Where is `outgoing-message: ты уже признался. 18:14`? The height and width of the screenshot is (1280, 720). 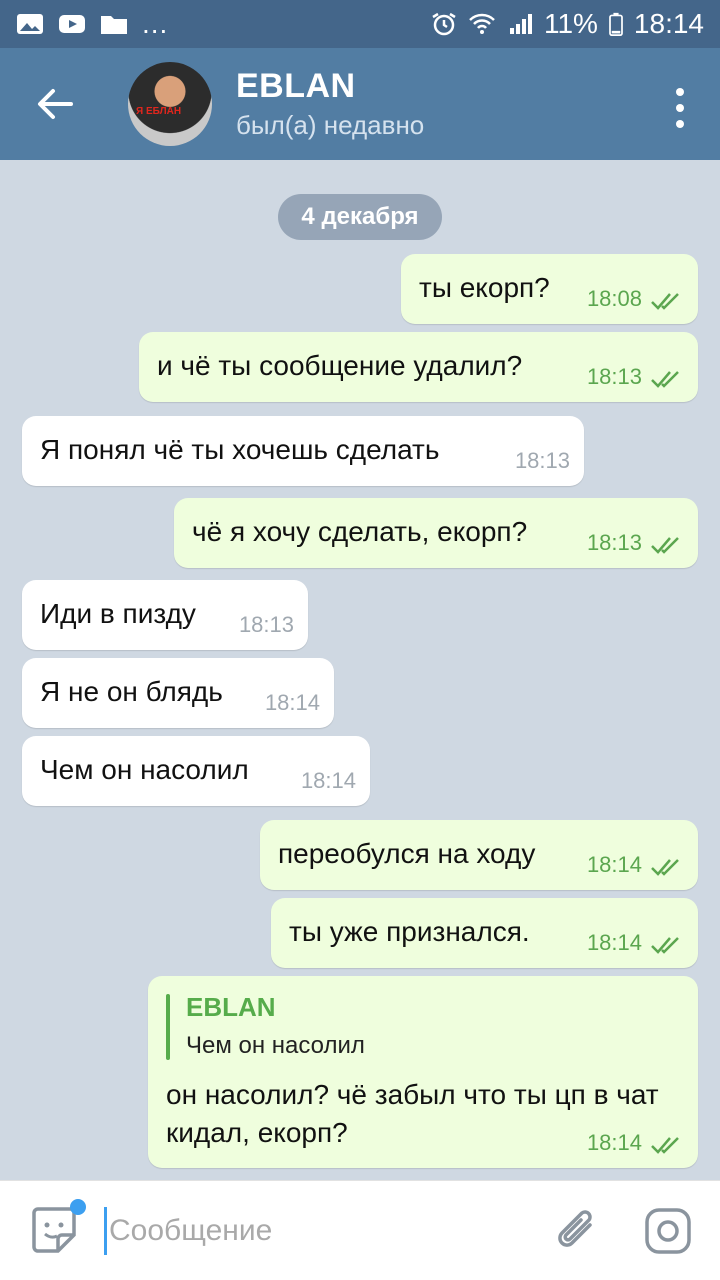 outgoing-message: ты уже признался. 18:14 is located at coordinates (484, 933).